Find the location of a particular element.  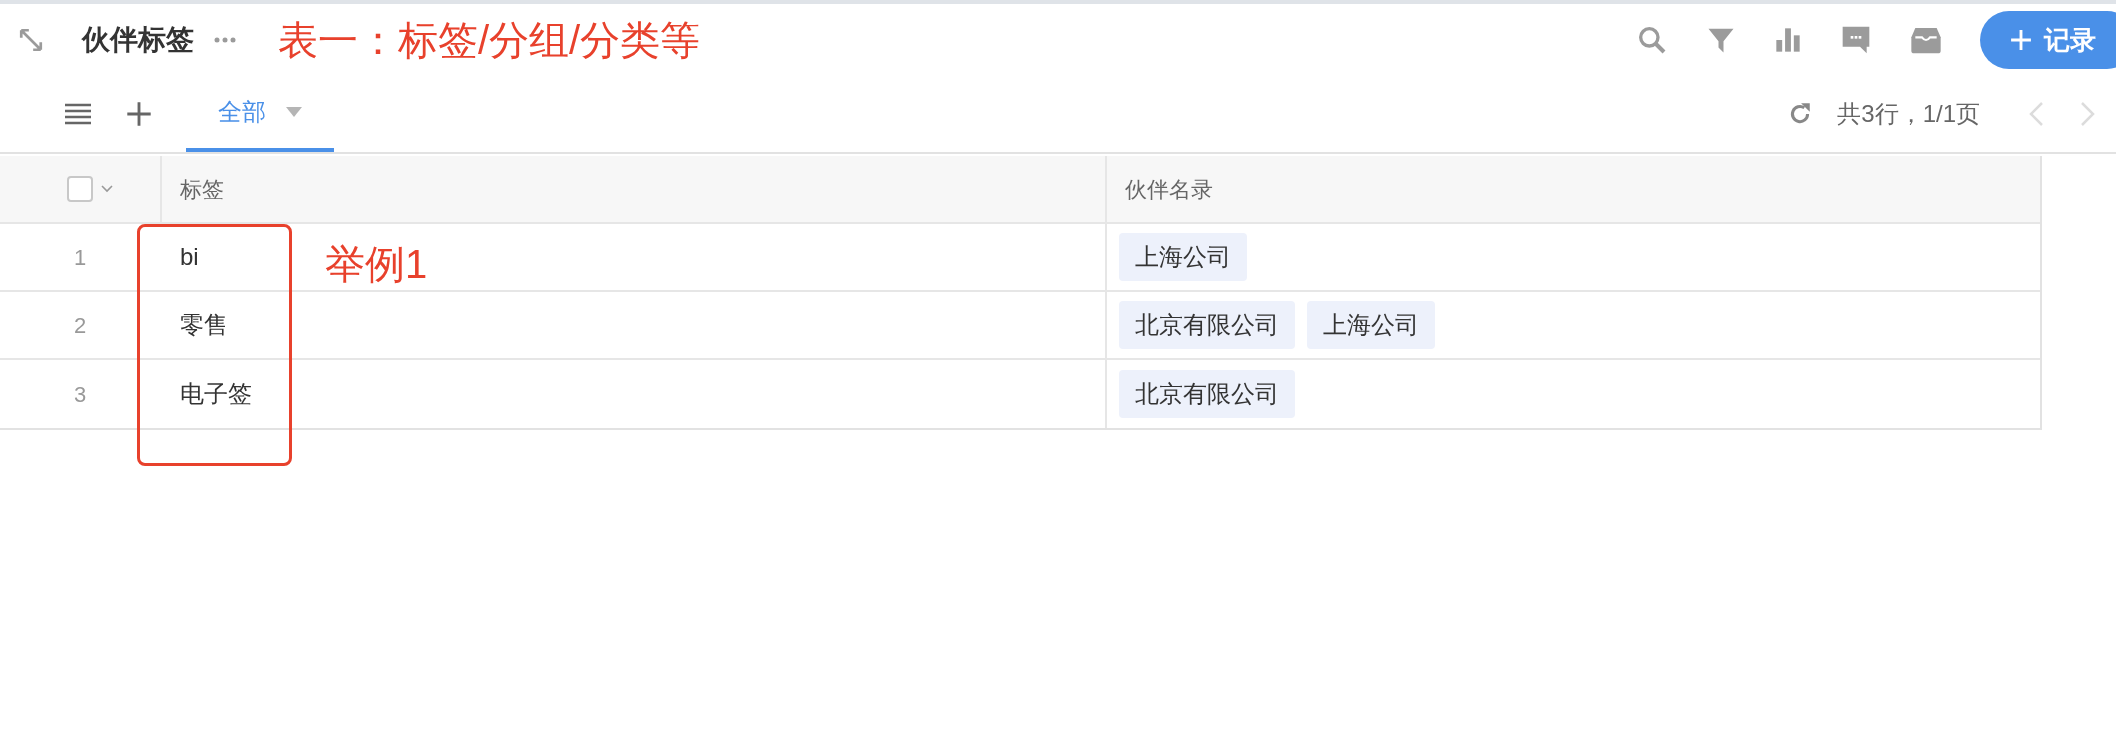

annotation-text: 举例1 is located at coordinates (376, 264).